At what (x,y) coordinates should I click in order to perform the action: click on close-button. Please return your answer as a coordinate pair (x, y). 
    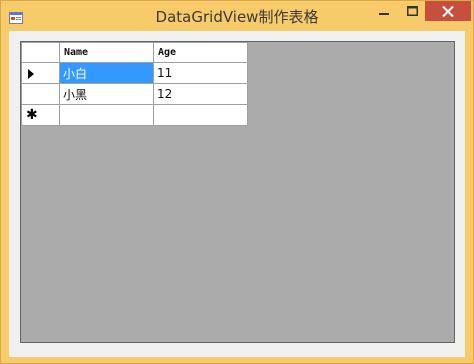
    Looking at the image, I should click on (448, 11).